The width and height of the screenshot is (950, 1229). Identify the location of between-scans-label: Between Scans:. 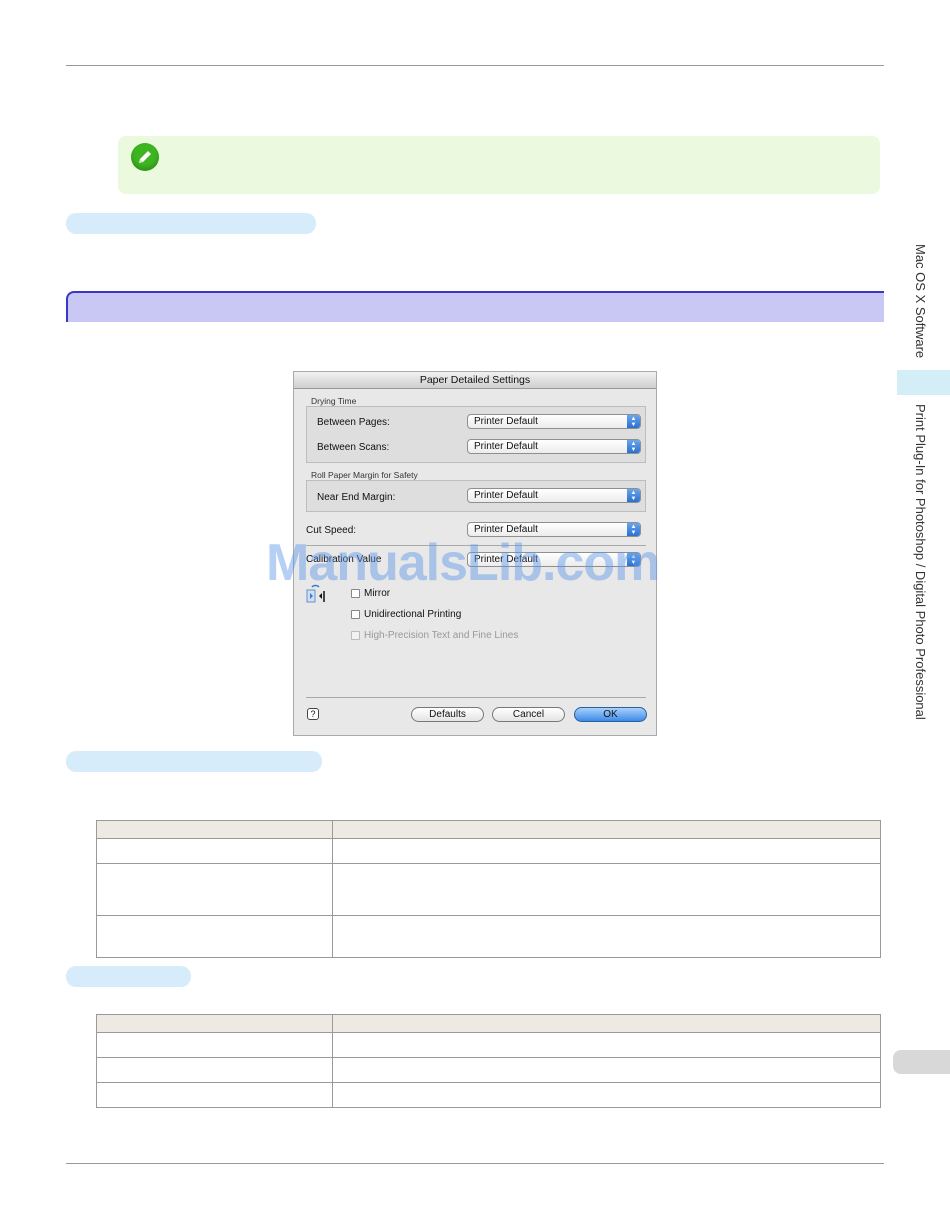
(353, 447).